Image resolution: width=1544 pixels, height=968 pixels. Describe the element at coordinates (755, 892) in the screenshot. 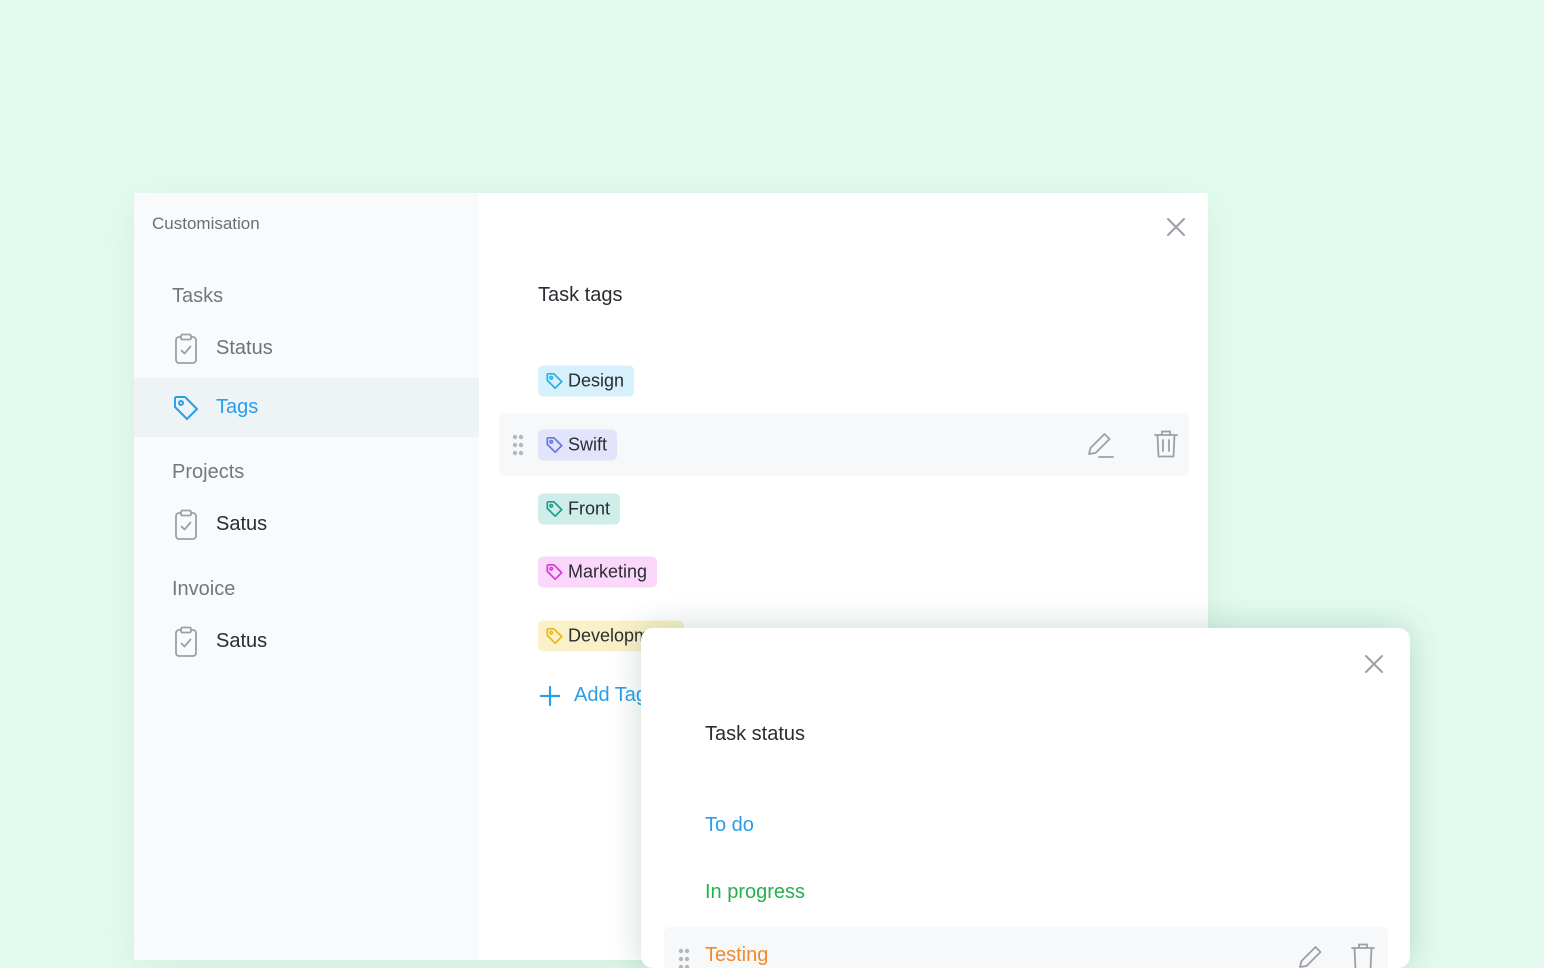

I see `status-item-in-progress: In progress` at that location.